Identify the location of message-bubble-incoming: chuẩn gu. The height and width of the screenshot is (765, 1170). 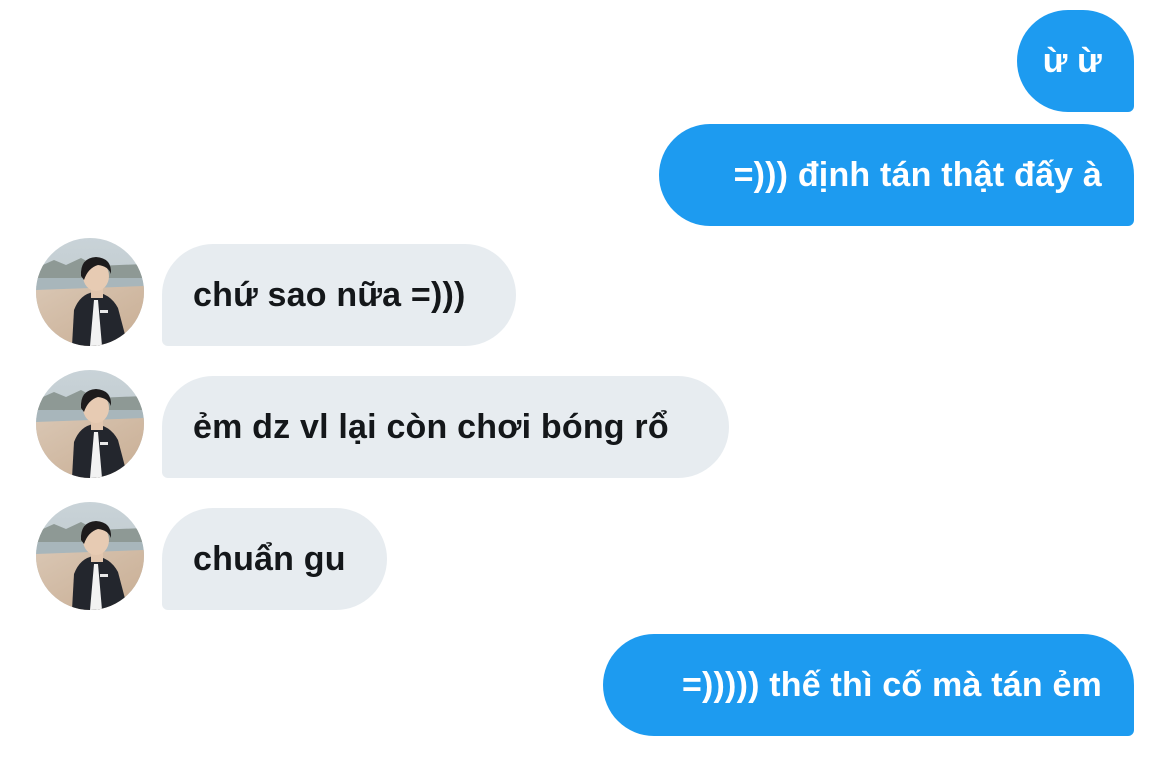
(274, 559).